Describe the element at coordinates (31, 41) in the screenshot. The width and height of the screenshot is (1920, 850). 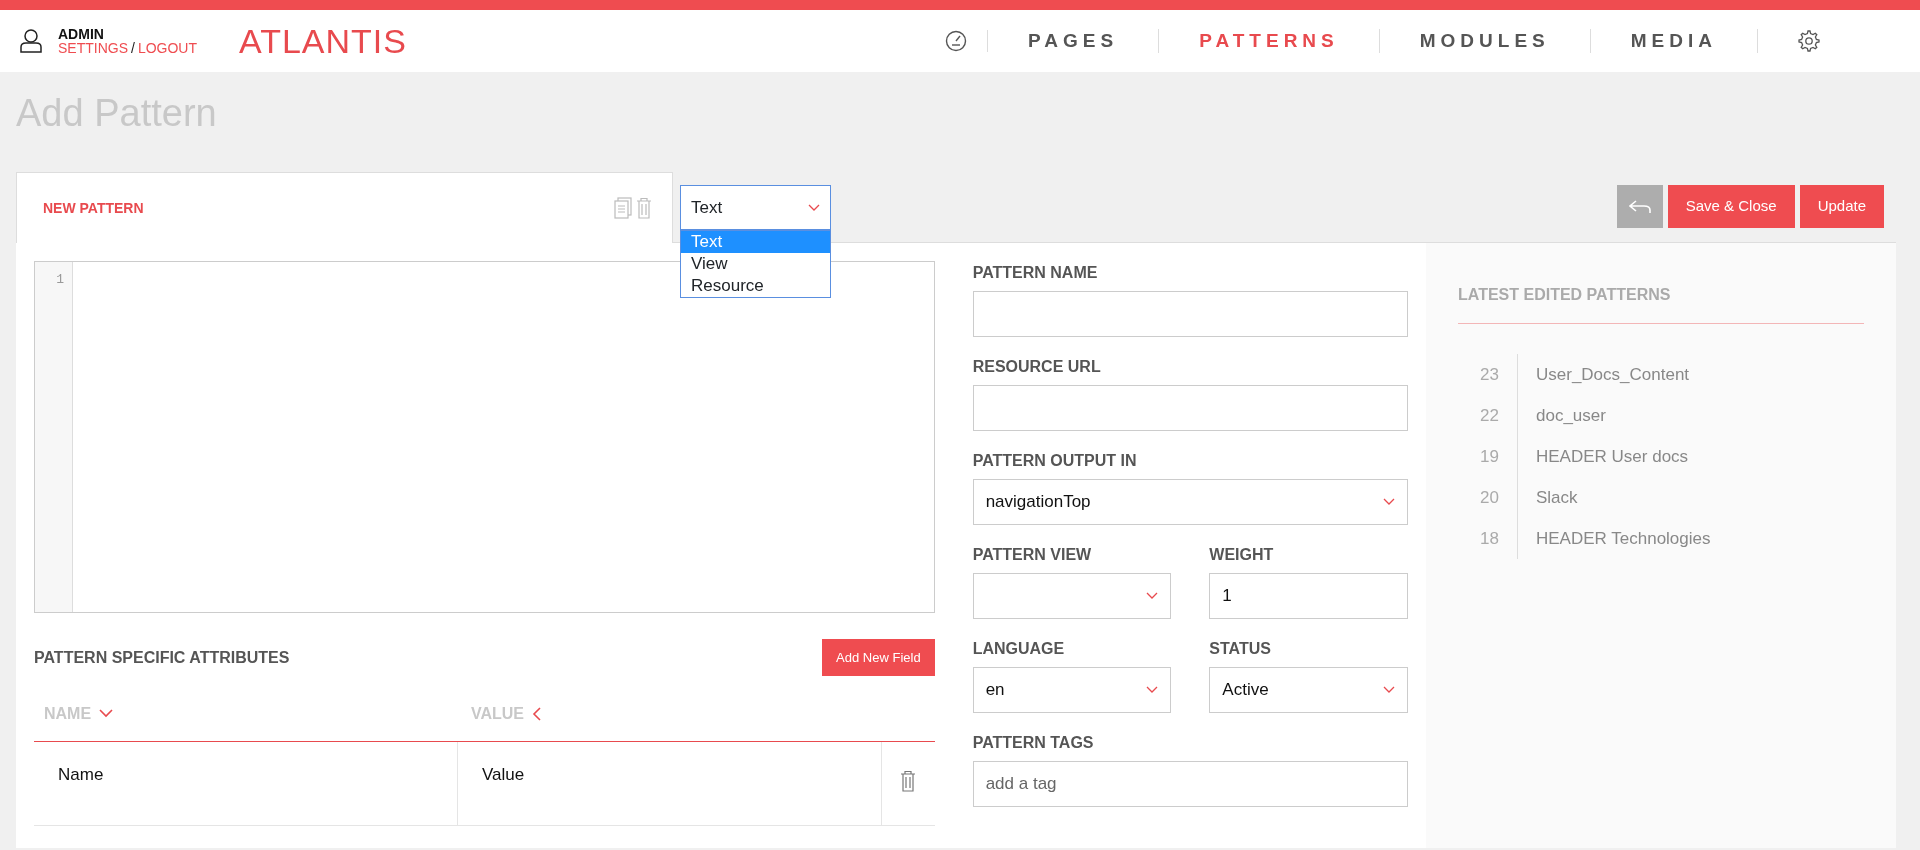
I see `user-icon` at that location.